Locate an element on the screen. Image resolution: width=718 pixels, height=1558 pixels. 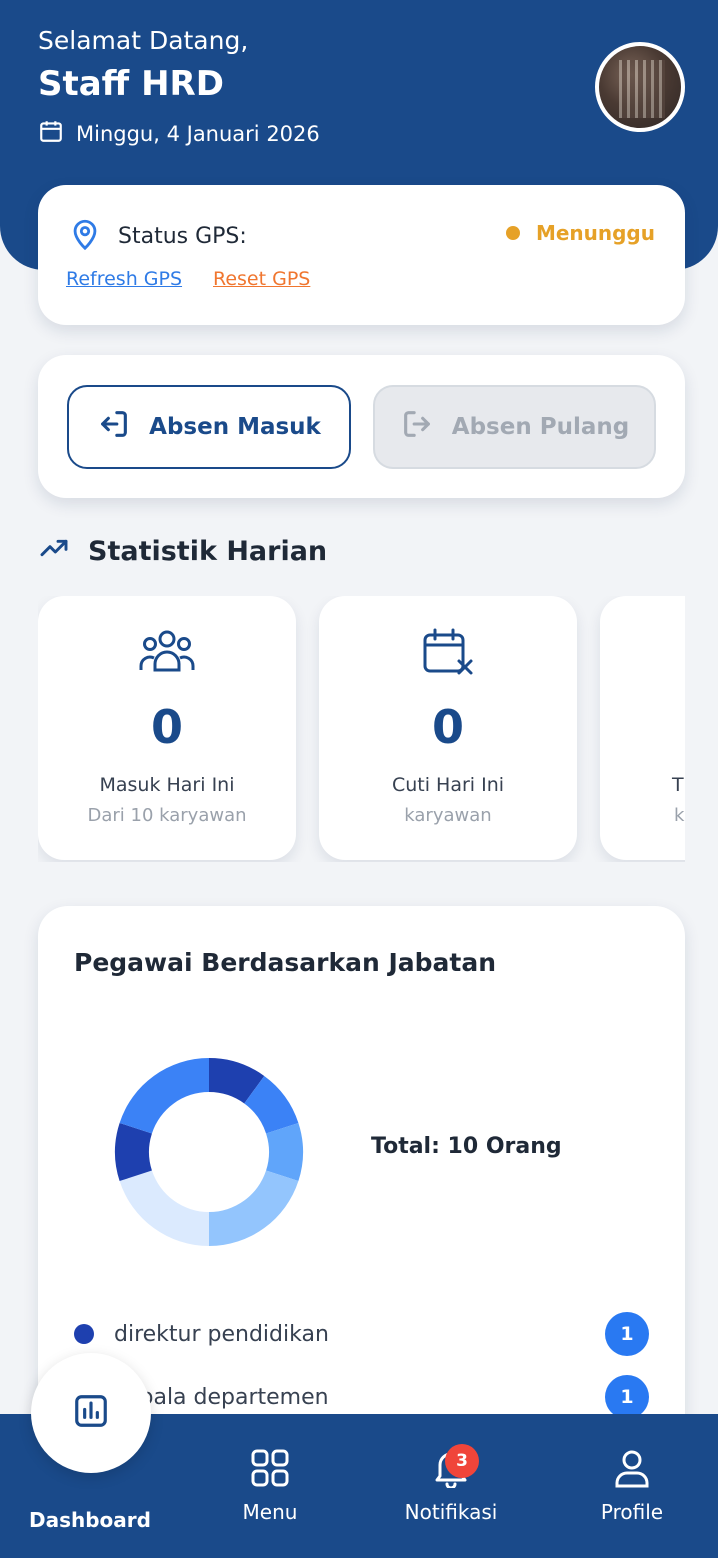
trending-up-icon is located at coordinates (54, 551).